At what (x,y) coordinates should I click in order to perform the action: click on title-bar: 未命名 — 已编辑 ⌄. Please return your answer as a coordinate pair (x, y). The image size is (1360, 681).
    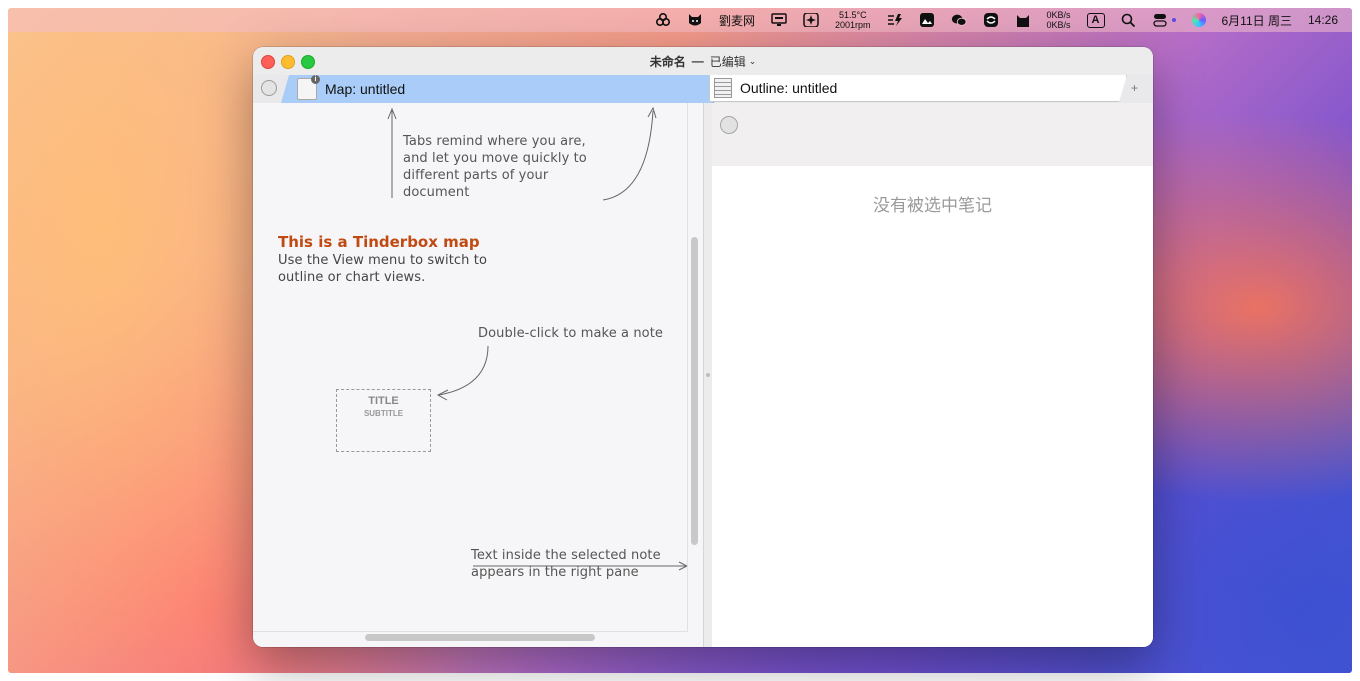
    Looking at the image, I should click on (703, 61).